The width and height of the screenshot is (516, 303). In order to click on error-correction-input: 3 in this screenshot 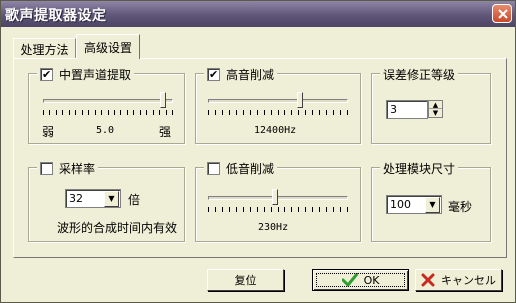, I will do `click(407, 109)`.